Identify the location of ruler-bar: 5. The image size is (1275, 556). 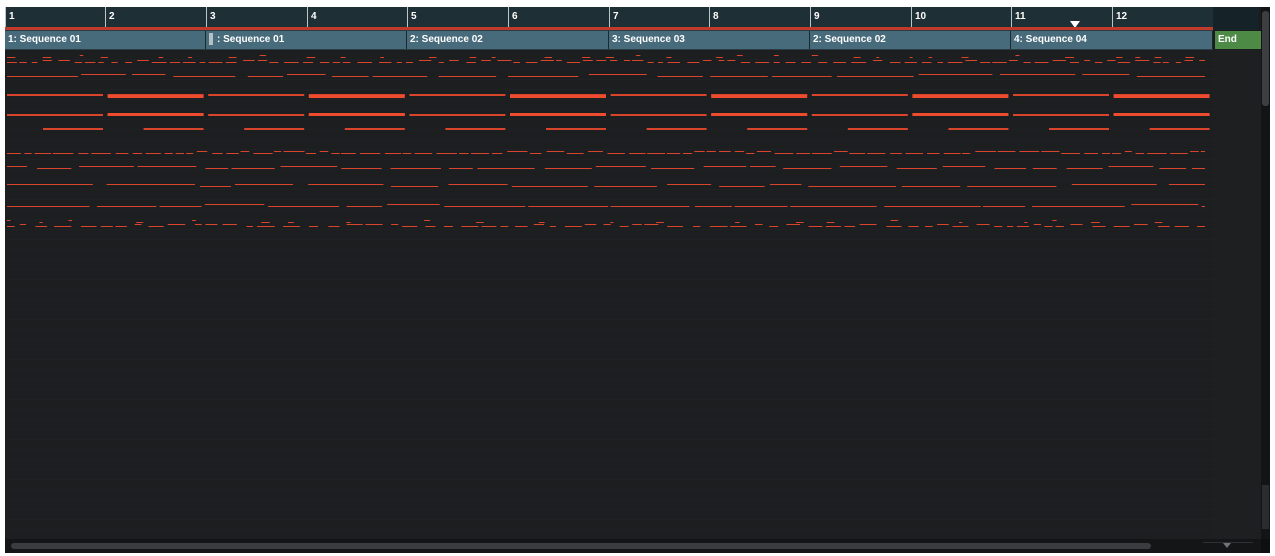
(457, 17).